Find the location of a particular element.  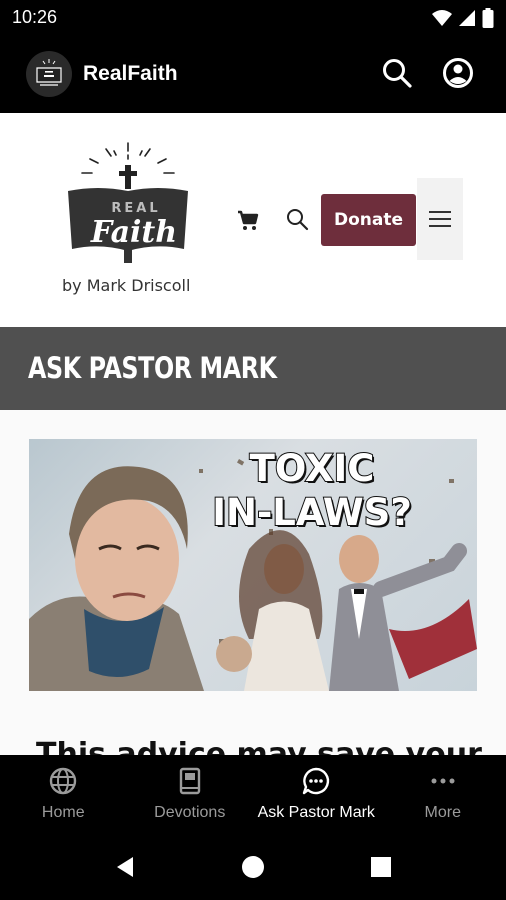

tab-home: Home is located at coordinates (63, 793).